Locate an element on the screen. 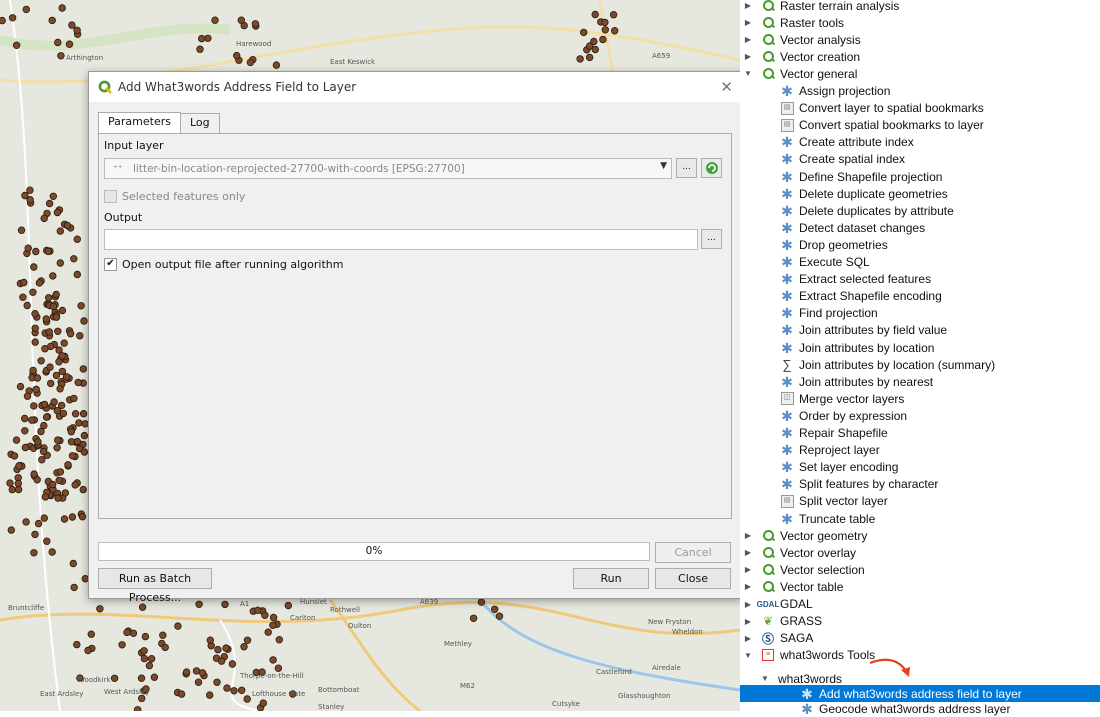 The image size is (1100, 717). tree-item: ✱ Find projection is located at coordinates (920, 313).